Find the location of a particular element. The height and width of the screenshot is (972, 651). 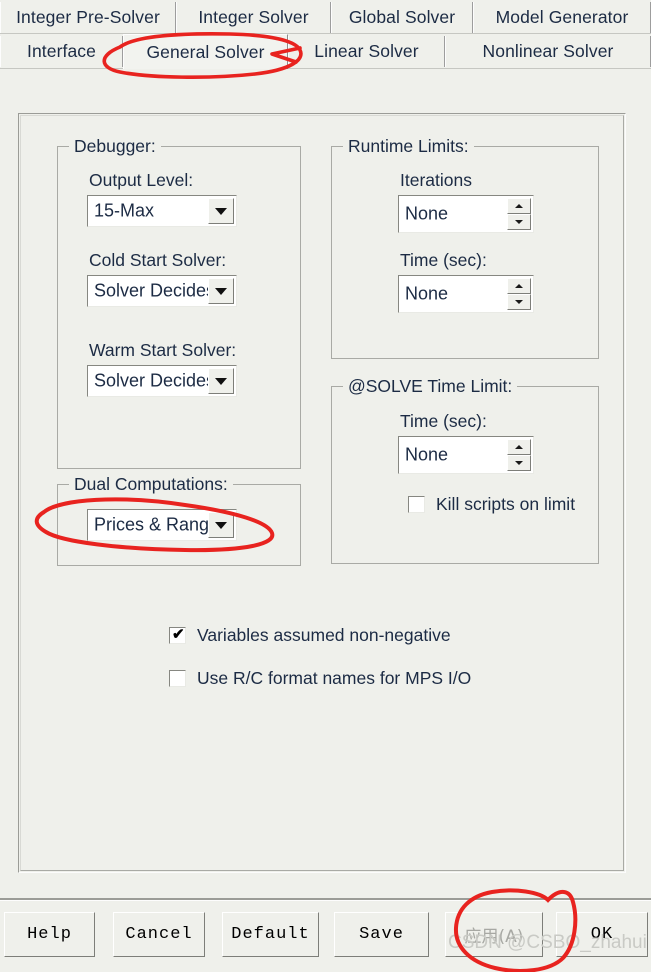

runtime-time-stepper: None is located at coordinates (466, 294).